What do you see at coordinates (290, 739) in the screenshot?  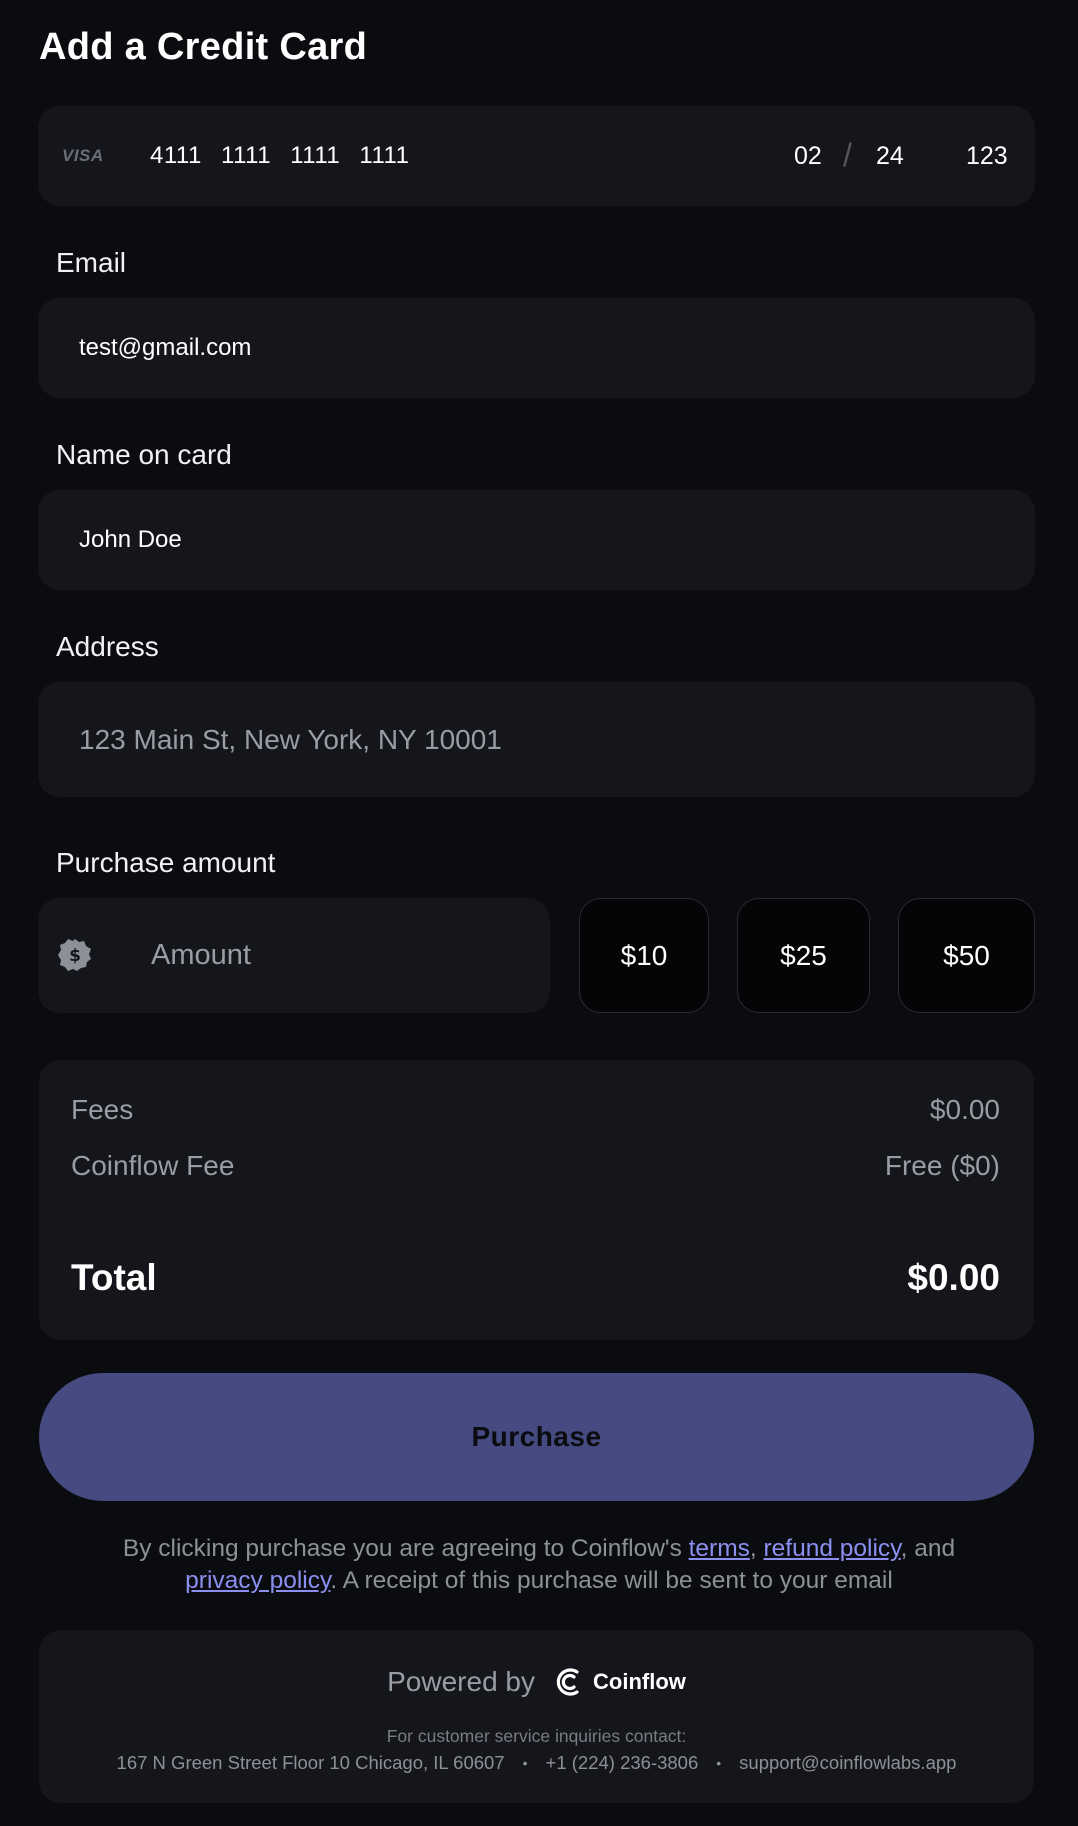 I see `address-placeholder: 123 Main St, New York, NY 10001` at bounding box center [290, 739].